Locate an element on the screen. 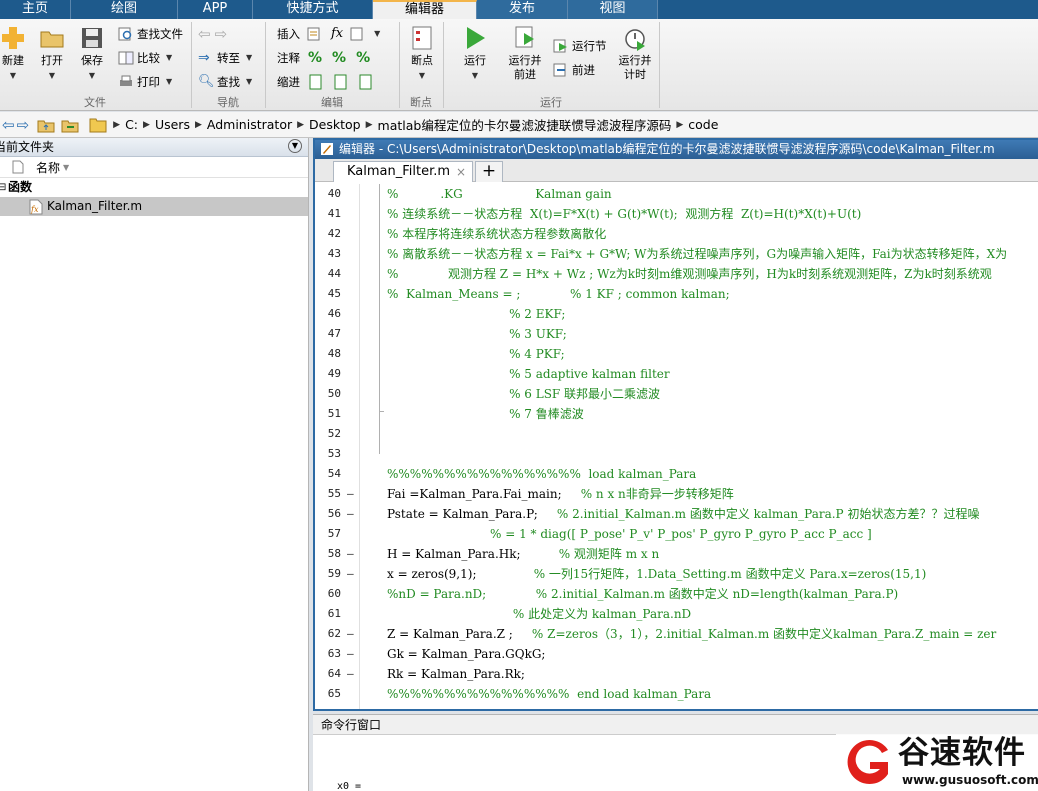 This screenshot has height=791, width=1038. code-line: 40 % .KG Kalman gain is located at coordinates (676, 194).